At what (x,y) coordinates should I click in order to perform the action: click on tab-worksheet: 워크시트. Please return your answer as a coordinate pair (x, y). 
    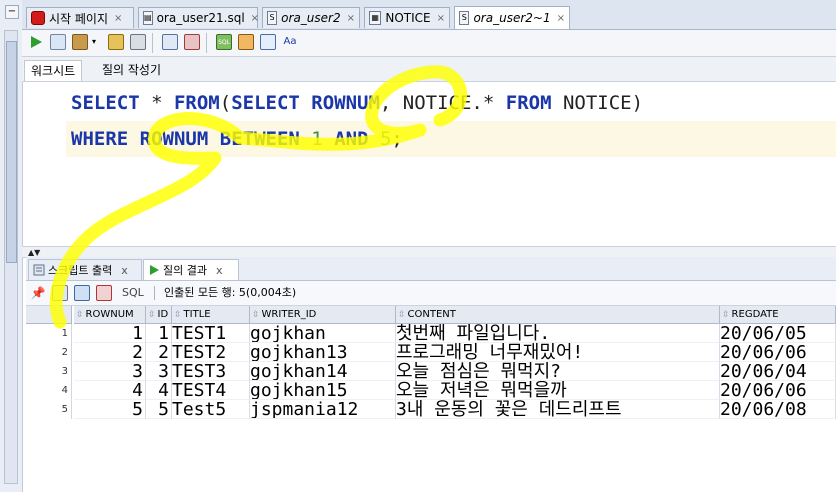
    Looking at the image, I should click on (53, 70).